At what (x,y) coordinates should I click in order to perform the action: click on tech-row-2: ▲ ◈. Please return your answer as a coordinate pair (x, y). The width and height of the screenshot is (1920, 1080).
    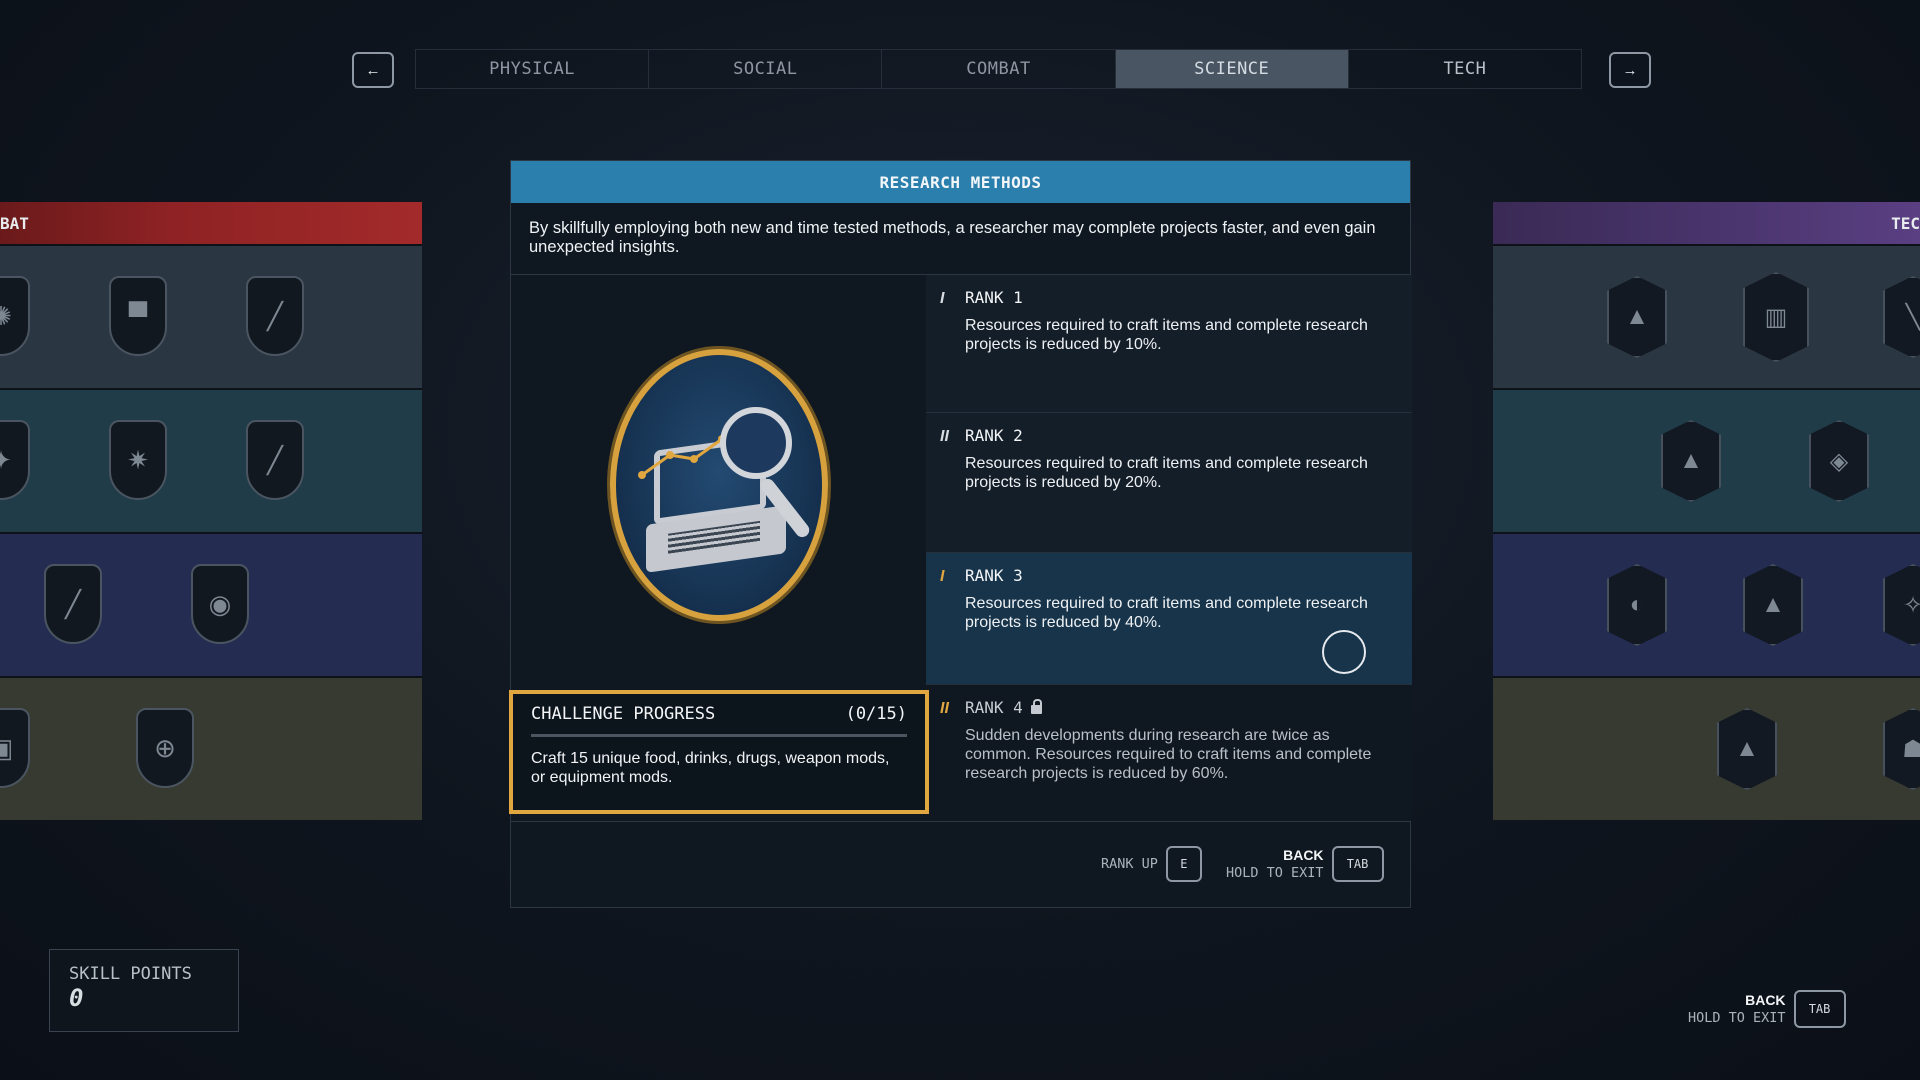
    Looking at the image, I should click on (1706, 460).